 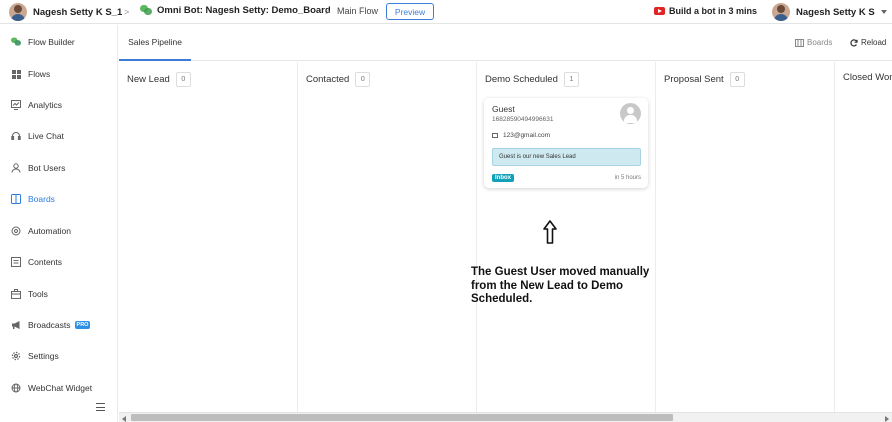 What do you see at coordinates (446, 12) in the screenshot?
I see `top-bar: Nagesh Setty K S_1 > Omni Bot` at bounding box center [446, 12].